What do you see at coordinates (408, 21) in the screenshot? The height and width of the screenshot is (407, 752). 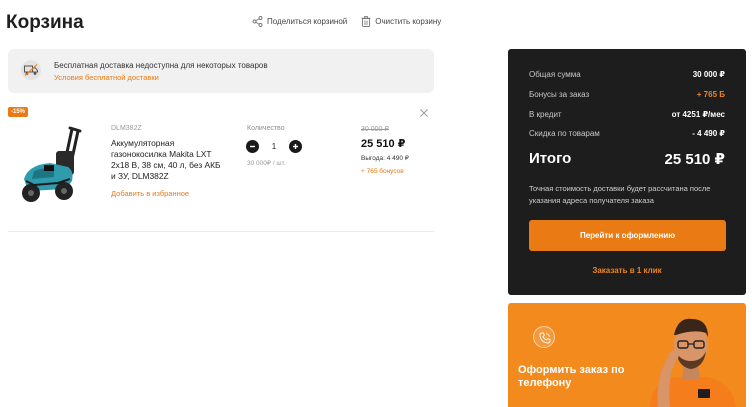 I see `clear-cart-label: Очистить корзину` at bounding box center [408, 21].